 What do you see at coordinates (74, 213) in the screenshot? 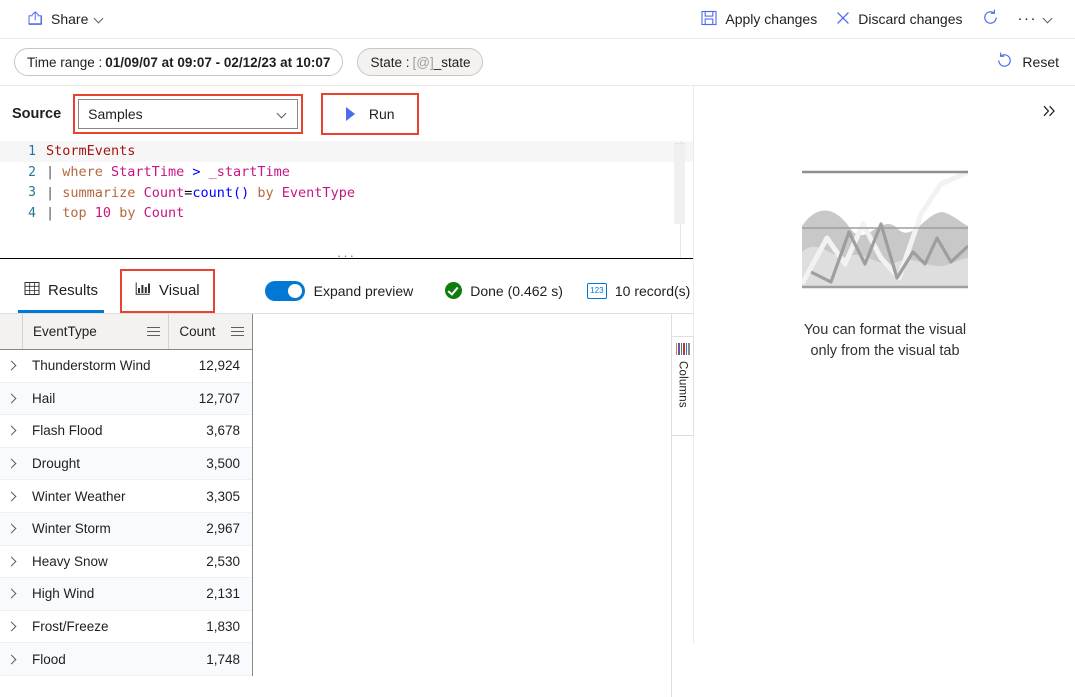
I see `code-token: top` at bounding box center [74, 213].